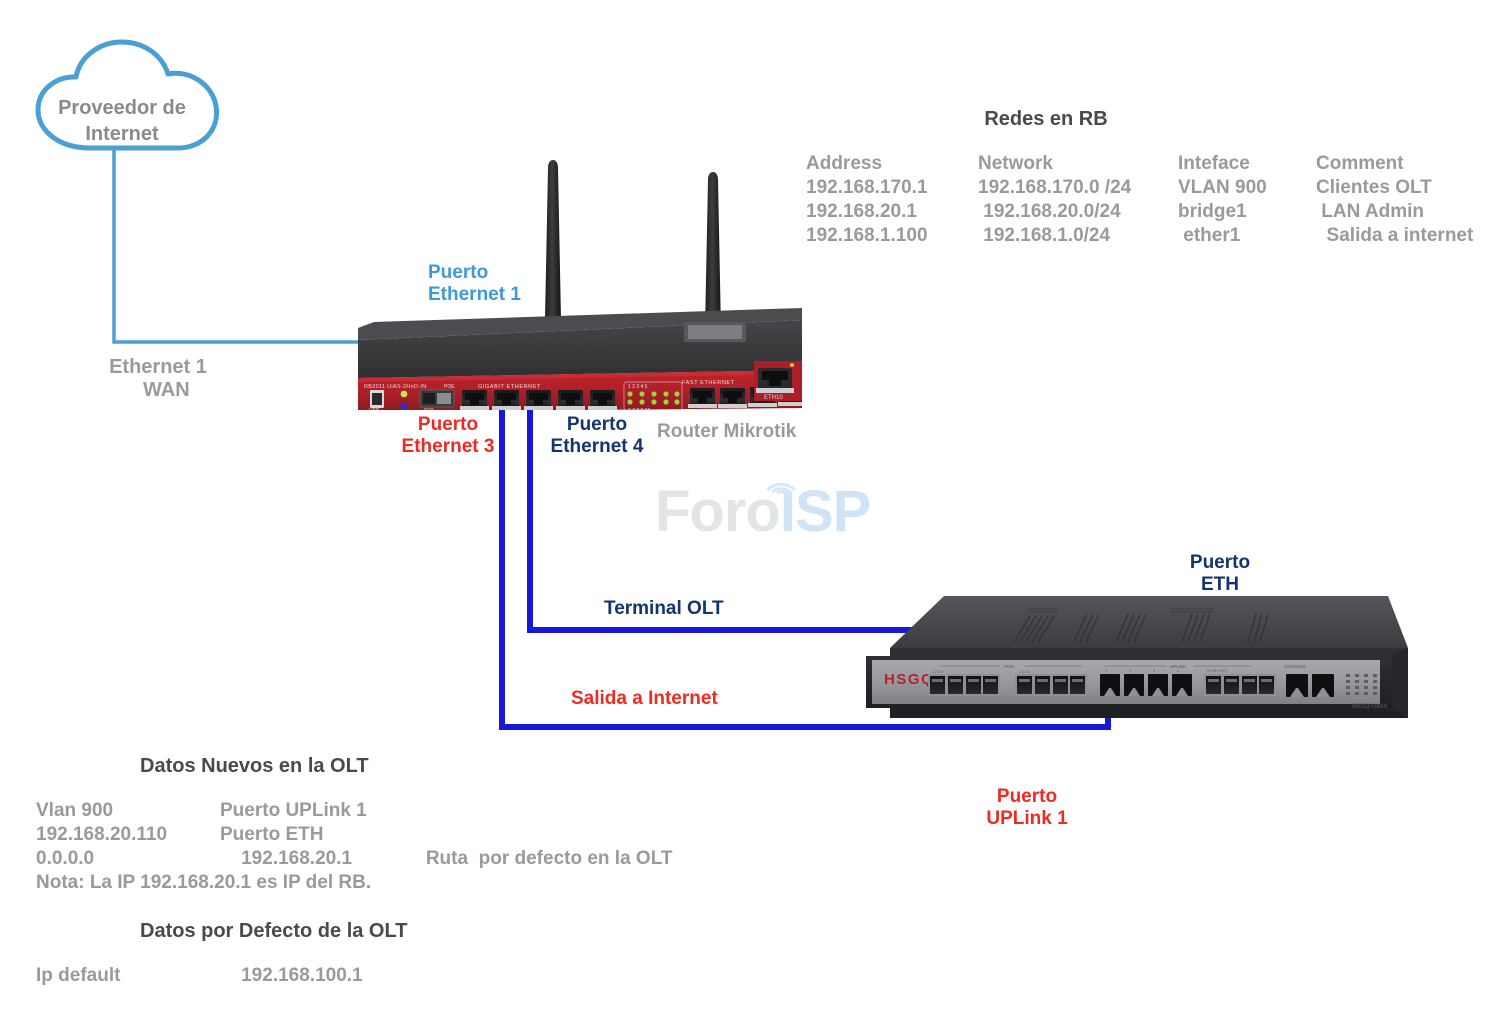 The height and width of the screenshot is (1031, 1500). Describe the element at coordinates (1214, 163) in the screenshot. I see `col-header-inteface: Inteface` at that location.